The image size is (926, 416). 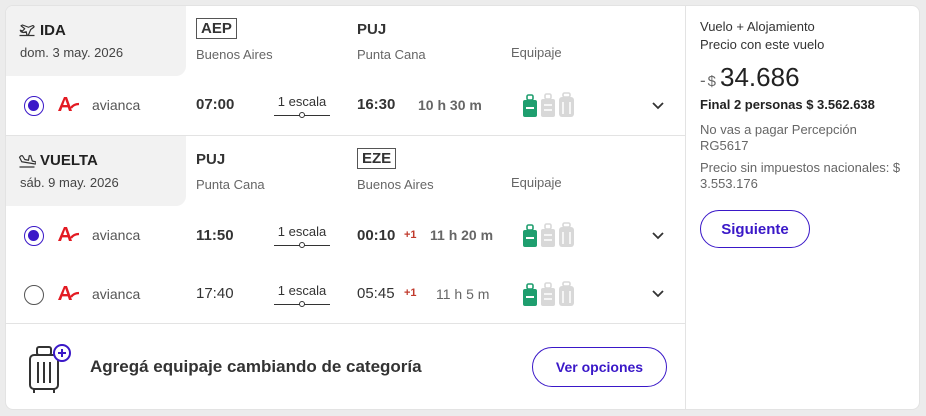 What do you see at coordinates (462, 235) in the screenshot?
I see `flight-duration: 11 h 20 m` at bounding box center [462, 235].